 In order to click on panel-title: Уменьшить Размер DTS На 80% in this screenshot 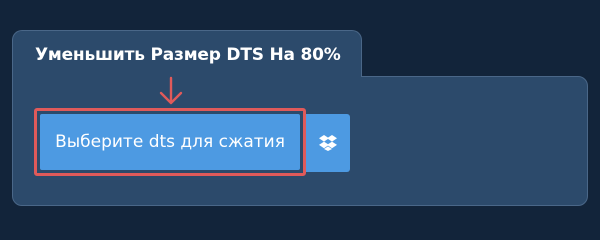, I will do `click(188, 55)`.